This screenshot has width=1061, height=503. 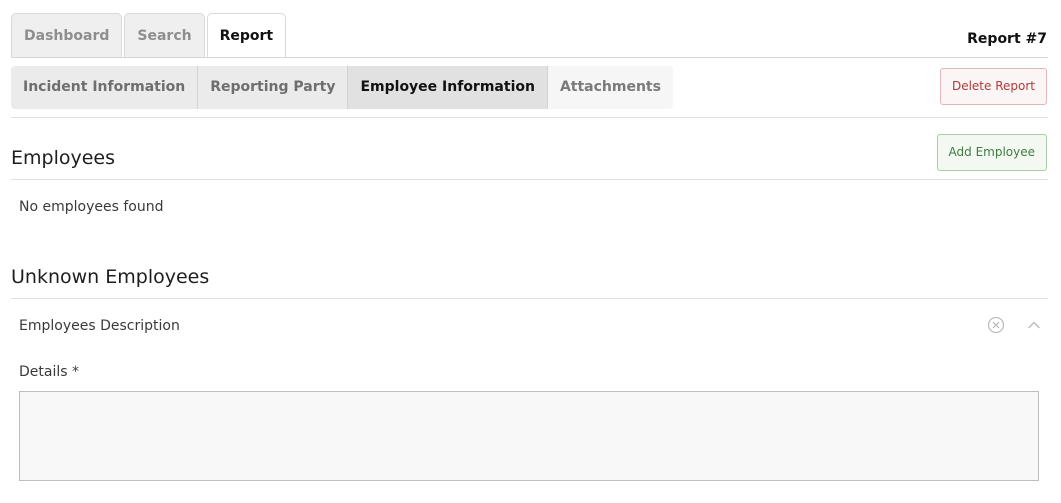 I want to click on subtab-attachments: Attachments, so click(x=610, y=87).